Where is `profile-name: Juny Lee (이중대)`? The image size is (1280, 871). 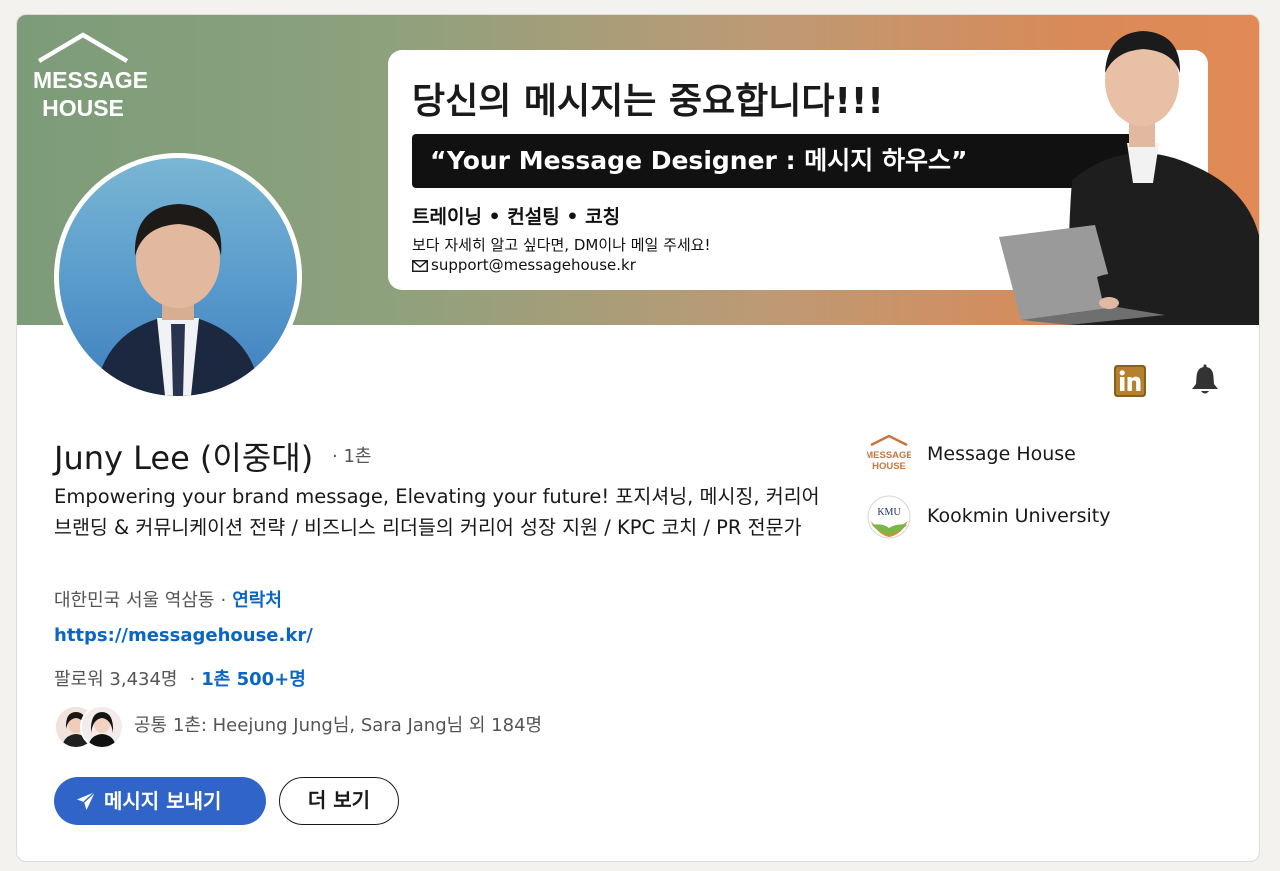 profile-name: Juny Lee (이중대) is located at coordinates (183, 456).